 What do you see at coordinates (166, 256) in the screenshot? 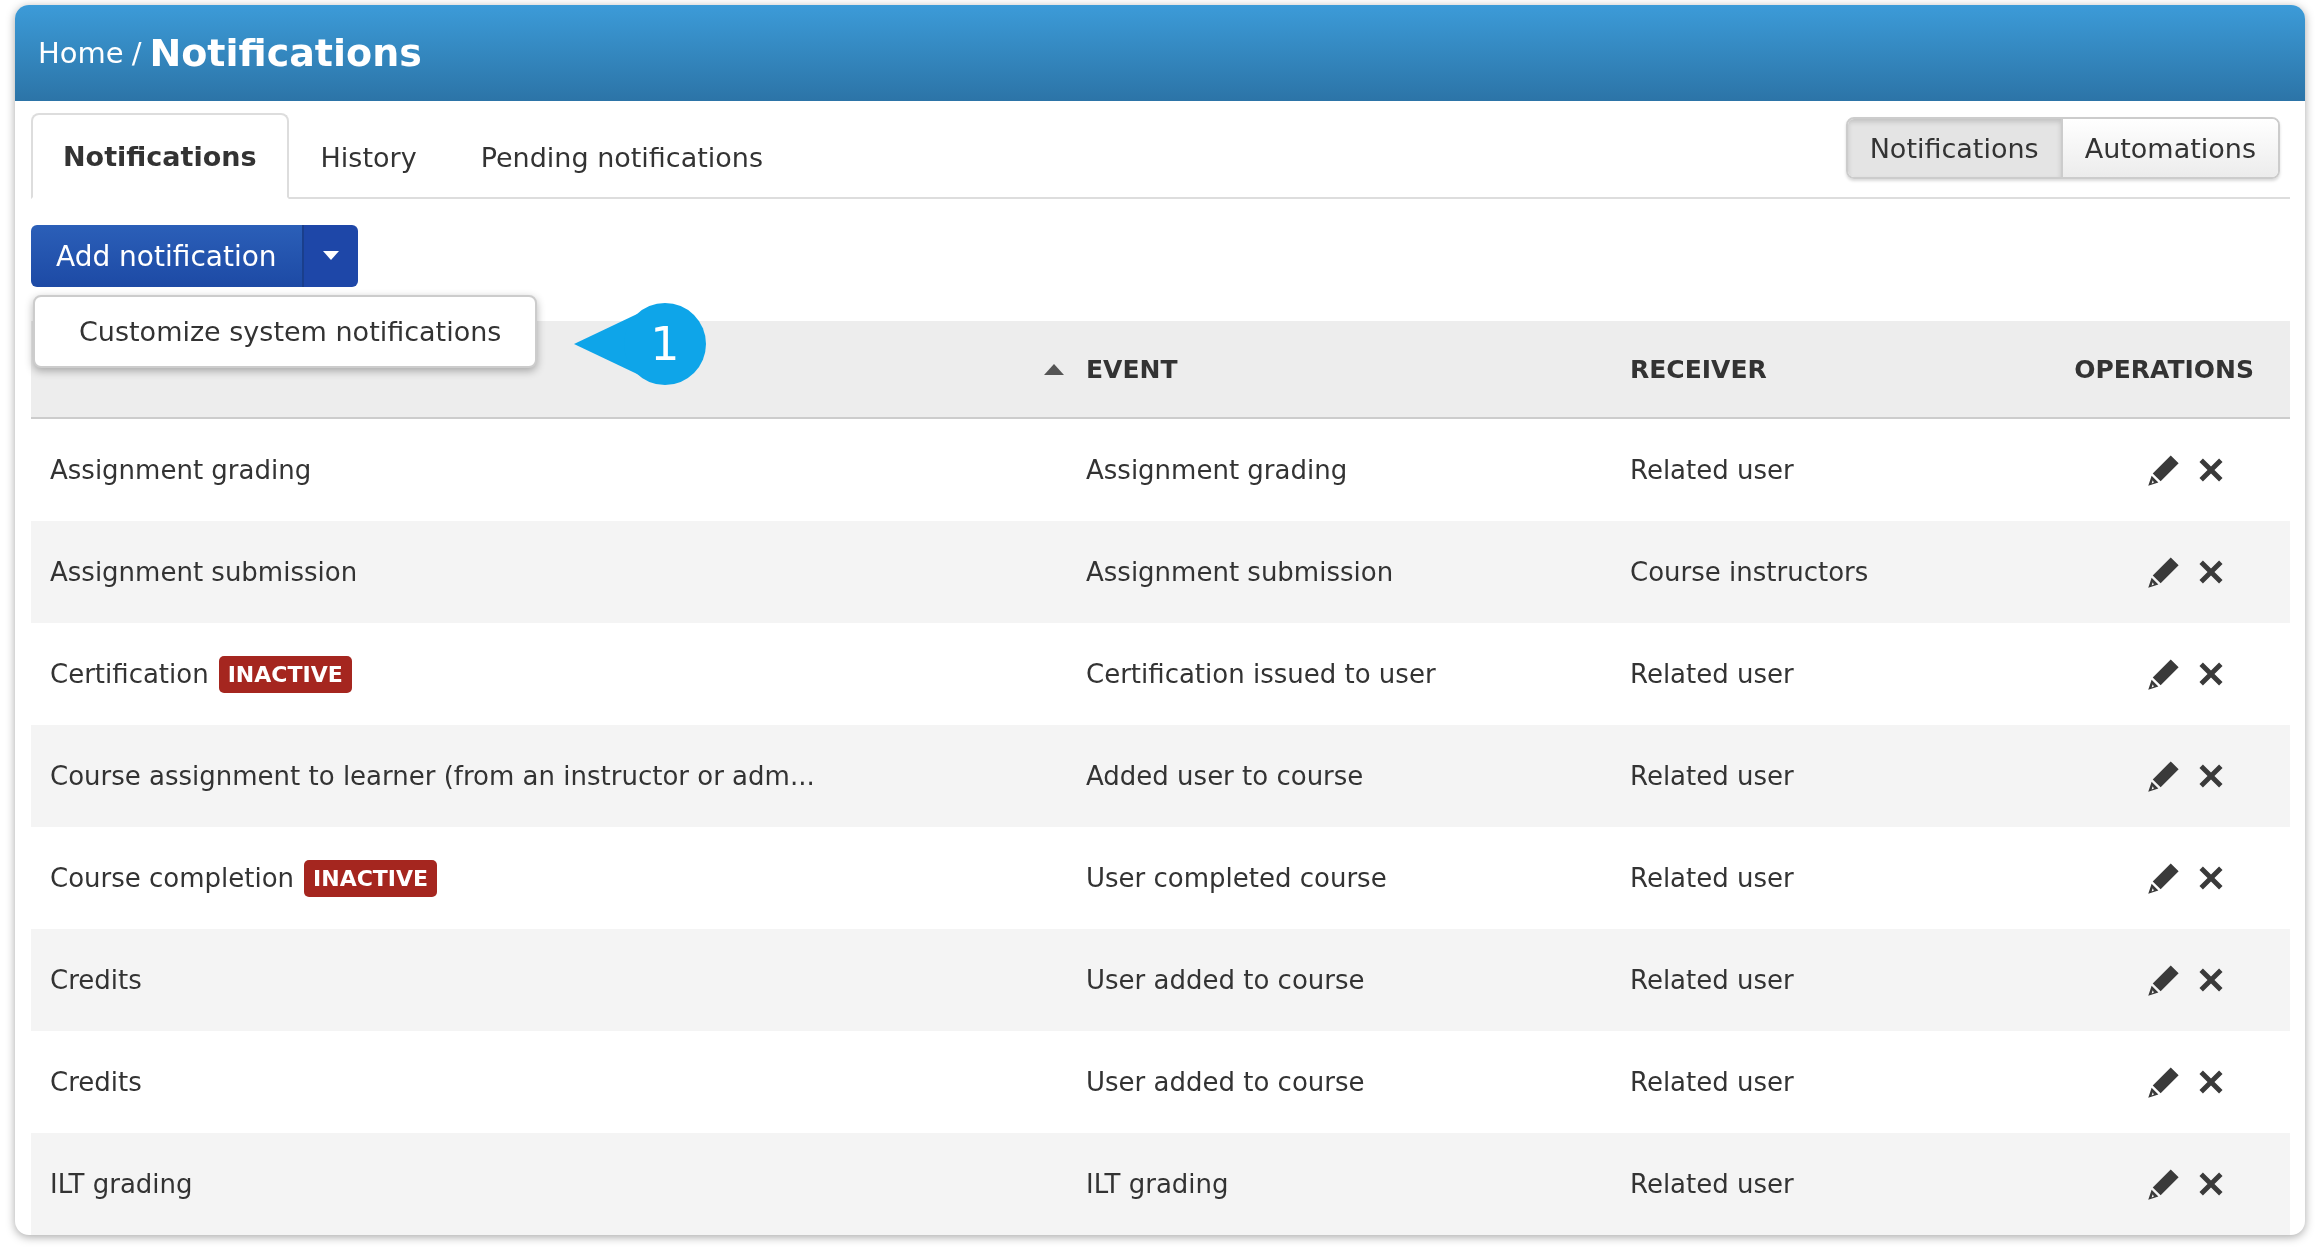
I see `add-notification-button: Add notification` at bounding box center [166, 256].